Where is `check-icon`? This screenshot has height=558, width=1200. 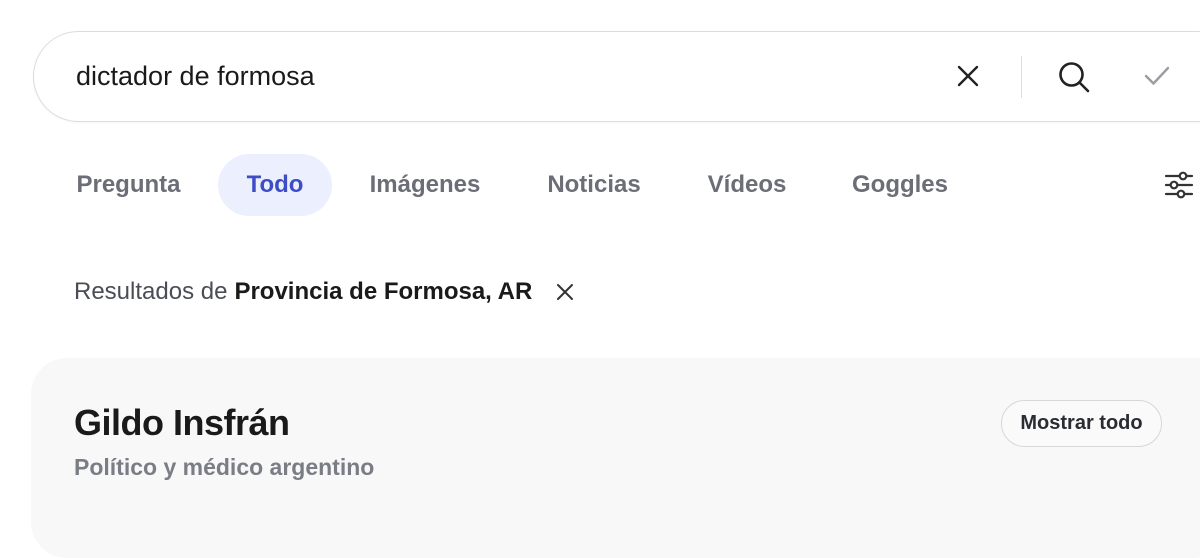
check-icon is located at coordinates (1157, 75).